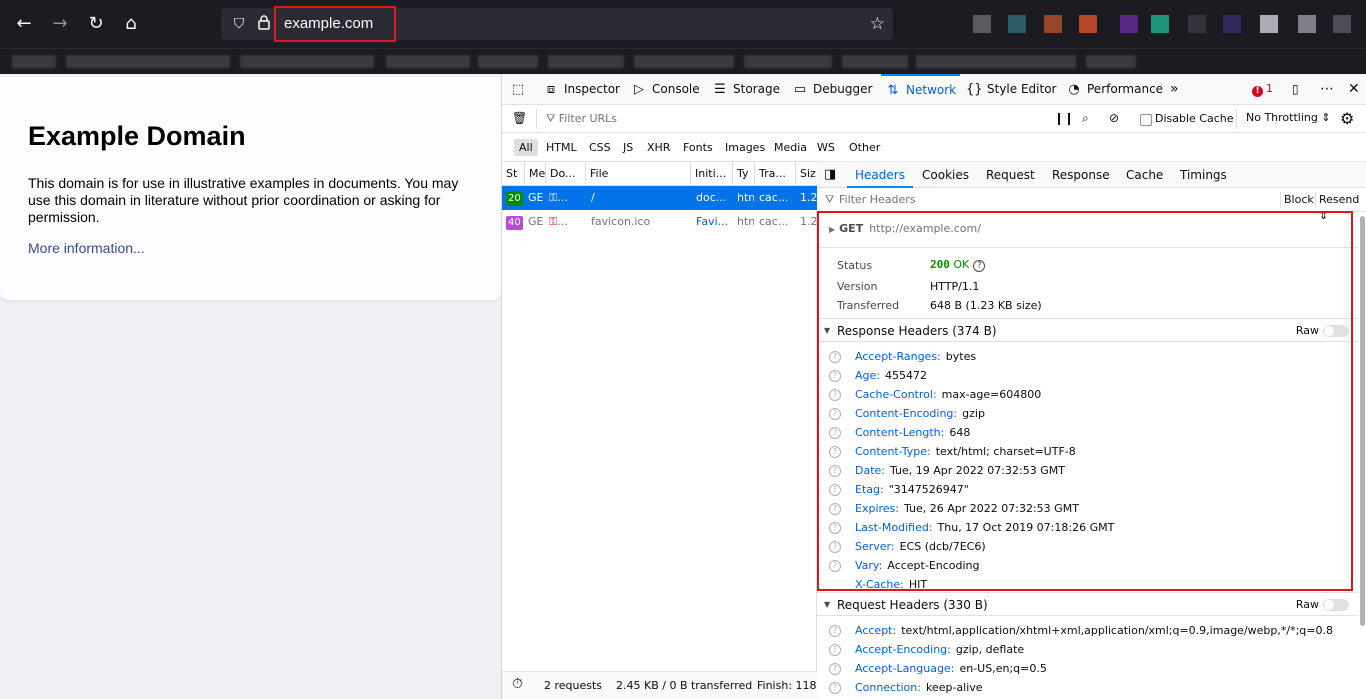 This screenshot has width=1366, height=699. What do you see at coordinates (520, 89) in the screenshot?
I see `element-picker-icon: ⬚` at bounding box center [520, 89].